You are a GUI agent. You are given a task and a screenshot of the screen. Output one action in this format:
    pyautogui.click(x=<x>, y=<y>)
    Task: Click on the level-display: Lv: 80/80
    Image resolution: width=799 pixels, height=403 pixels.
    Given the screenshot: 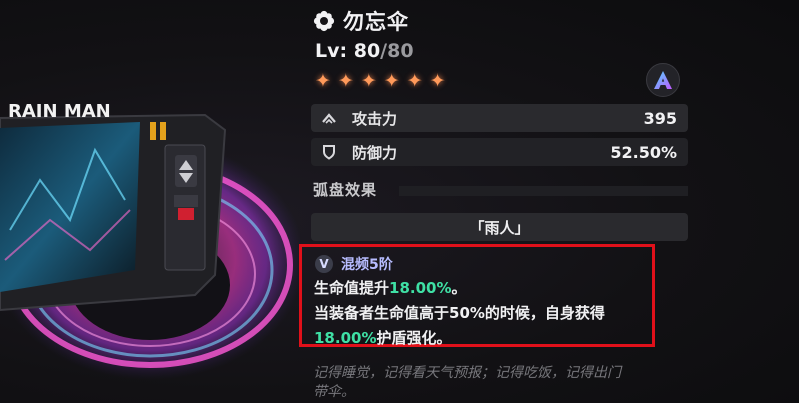 What is the action you would take?
    pyautogui.click(x=364, y=51)
    